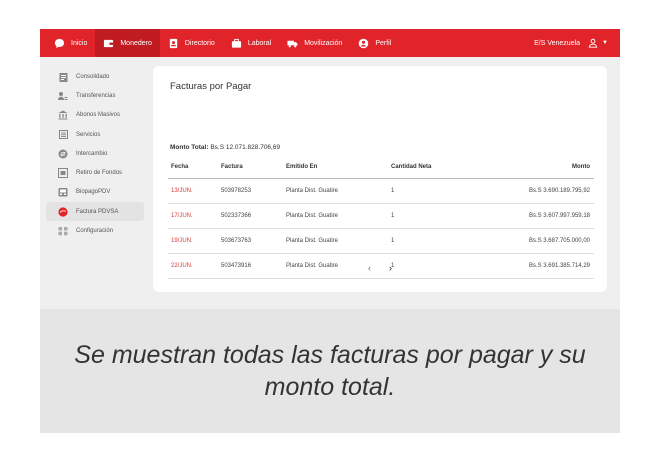  I want to click on user-circle-icon, so click(363, 43).